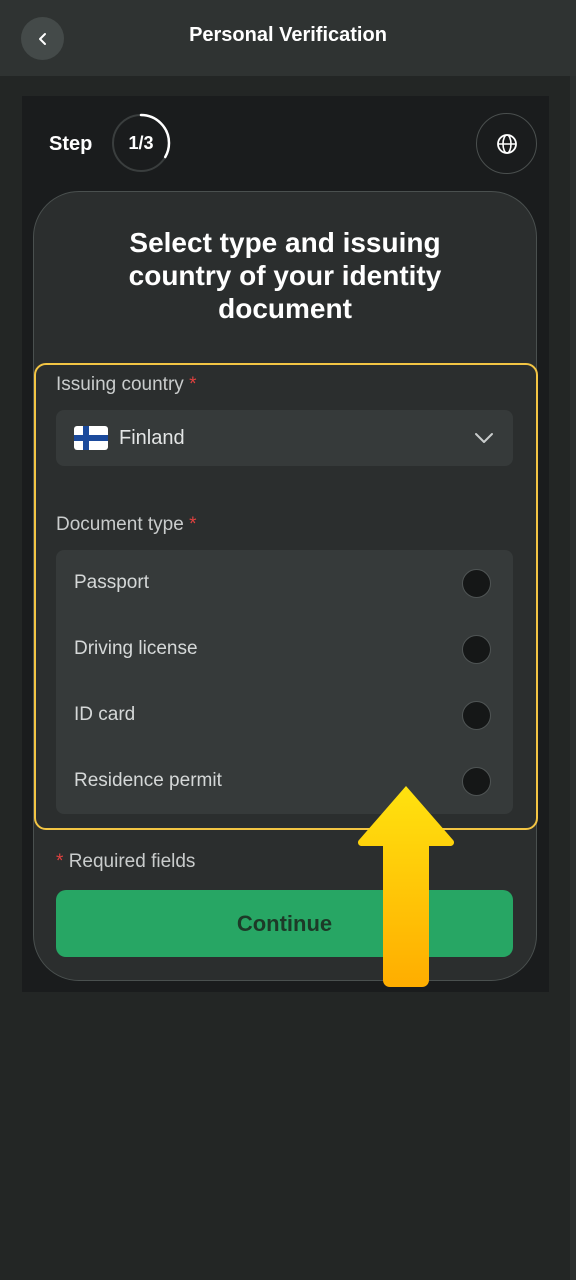  Describe the element at coordinates (60, 861) in the screenshot. I see `required-star: *` at that location.